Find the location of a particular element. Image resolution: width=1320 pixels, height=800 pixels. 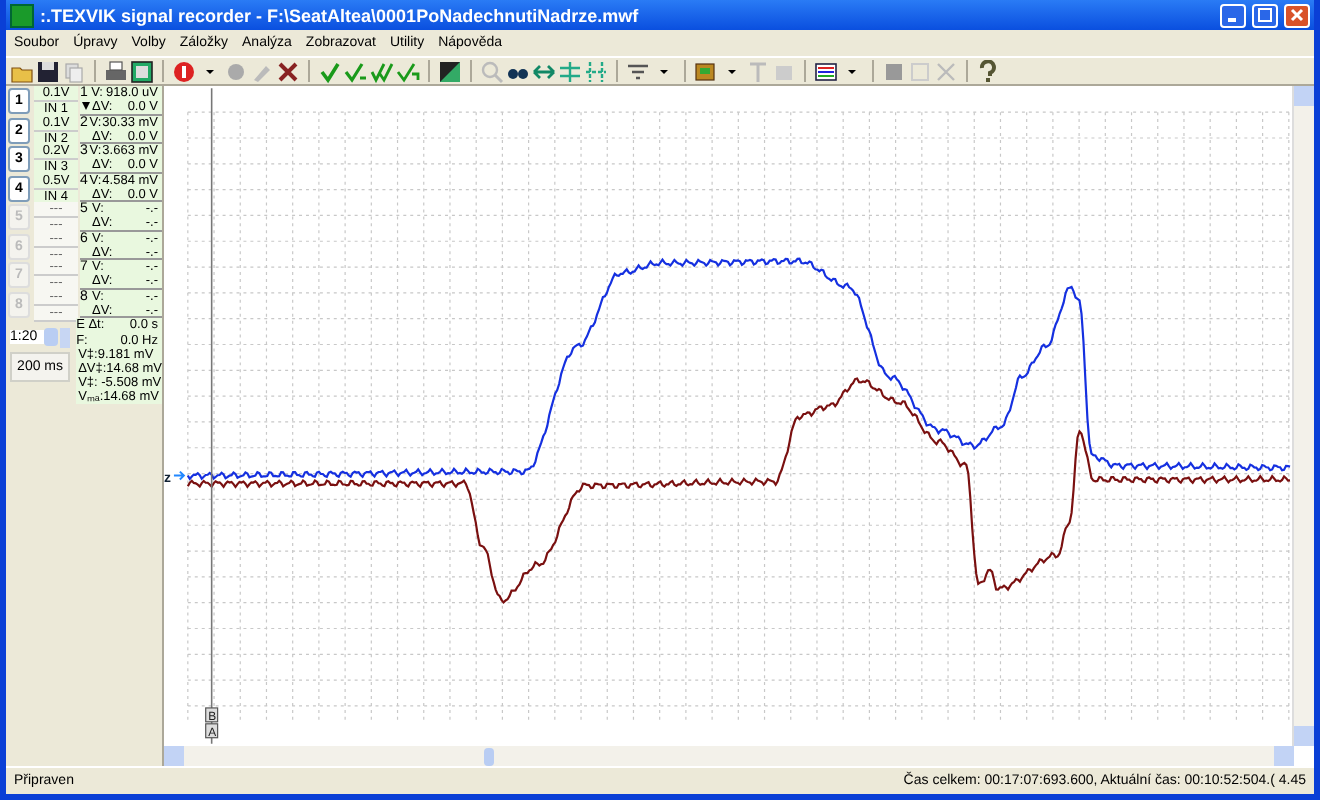

save-icon is located at coordinates (48, 71).